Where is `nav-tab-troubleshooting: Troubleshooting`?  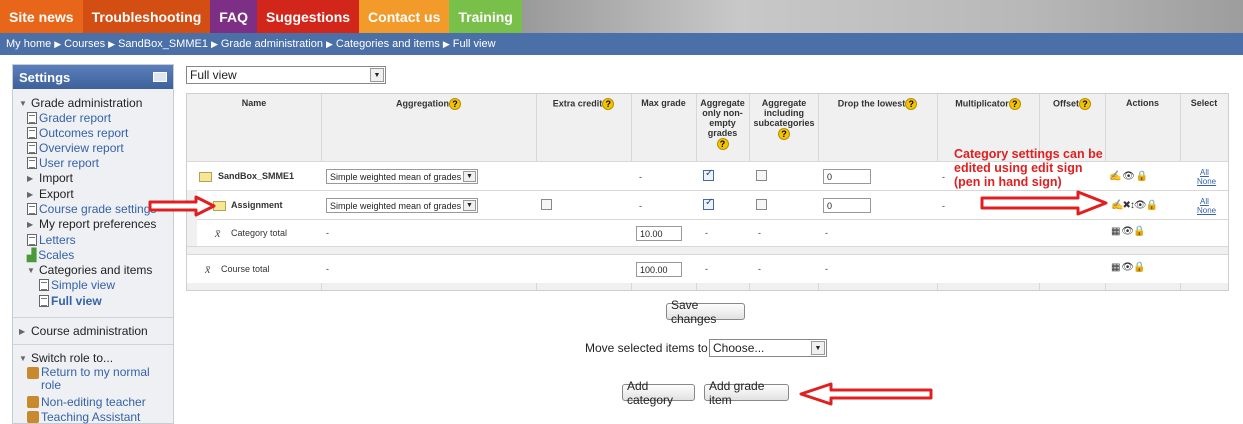
nav-tab-troubleshooting: Troubleshooting is located at coordinates (146, 16).